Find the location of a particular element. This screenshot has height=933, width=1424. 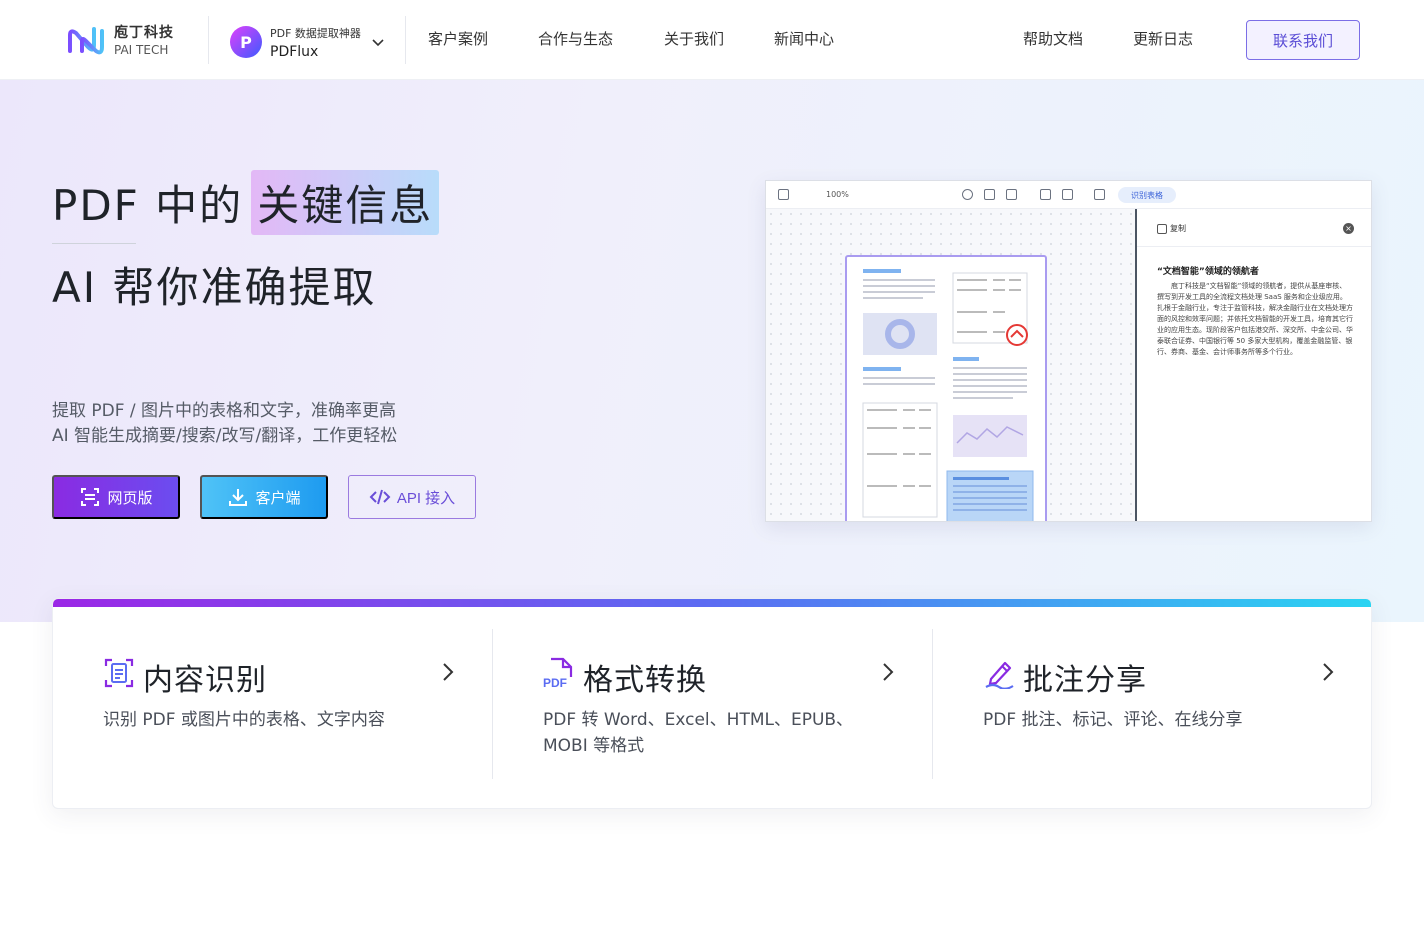

hero-title-highlight: 关键信息 is located at coordinates (345, 202).